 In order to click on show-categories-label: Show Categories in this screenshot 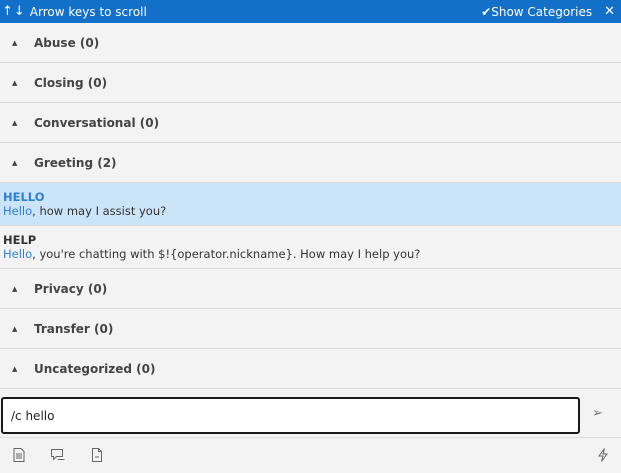, I will do `click(542, 11)`.